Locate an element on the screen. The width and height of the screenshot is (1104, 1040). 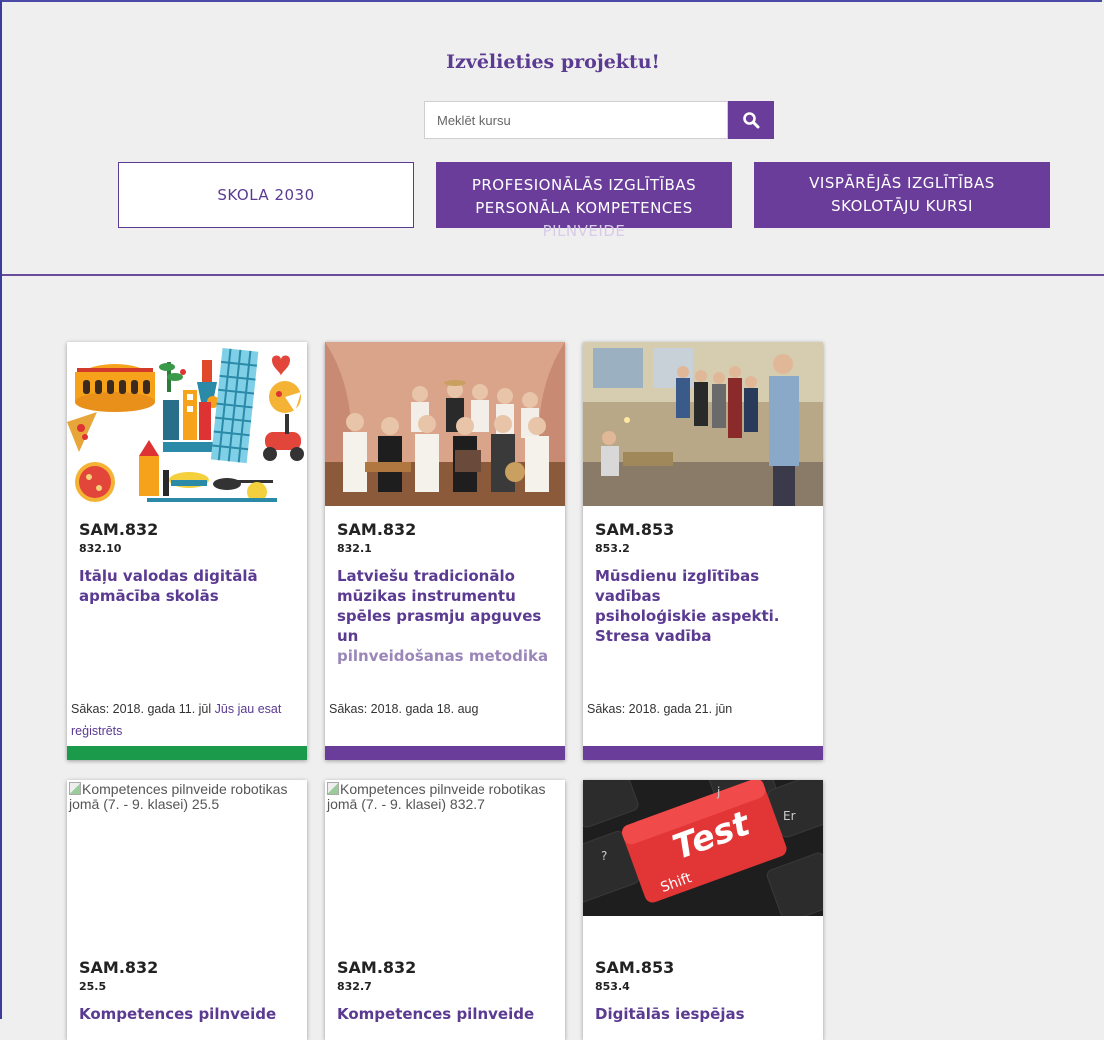
project-general-education-button: VISPĀRĒJĀS IZGLĪTĪBAS SKOLOTĀJU KURSI is located at coordinates (902, 195).